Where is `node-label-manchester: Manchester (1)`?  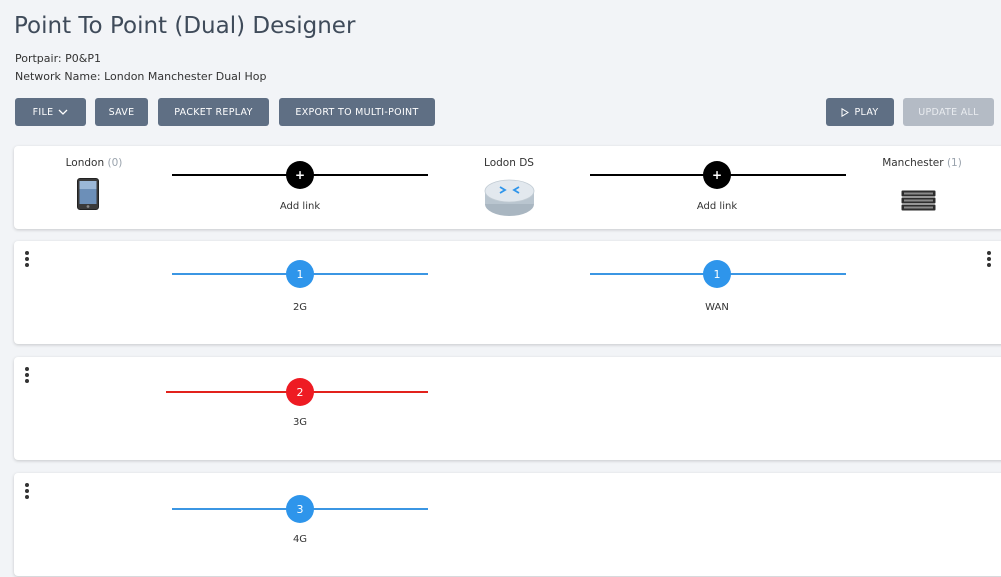
node-label-manchester: Manchester (1) is located at coordinates (922, 163).